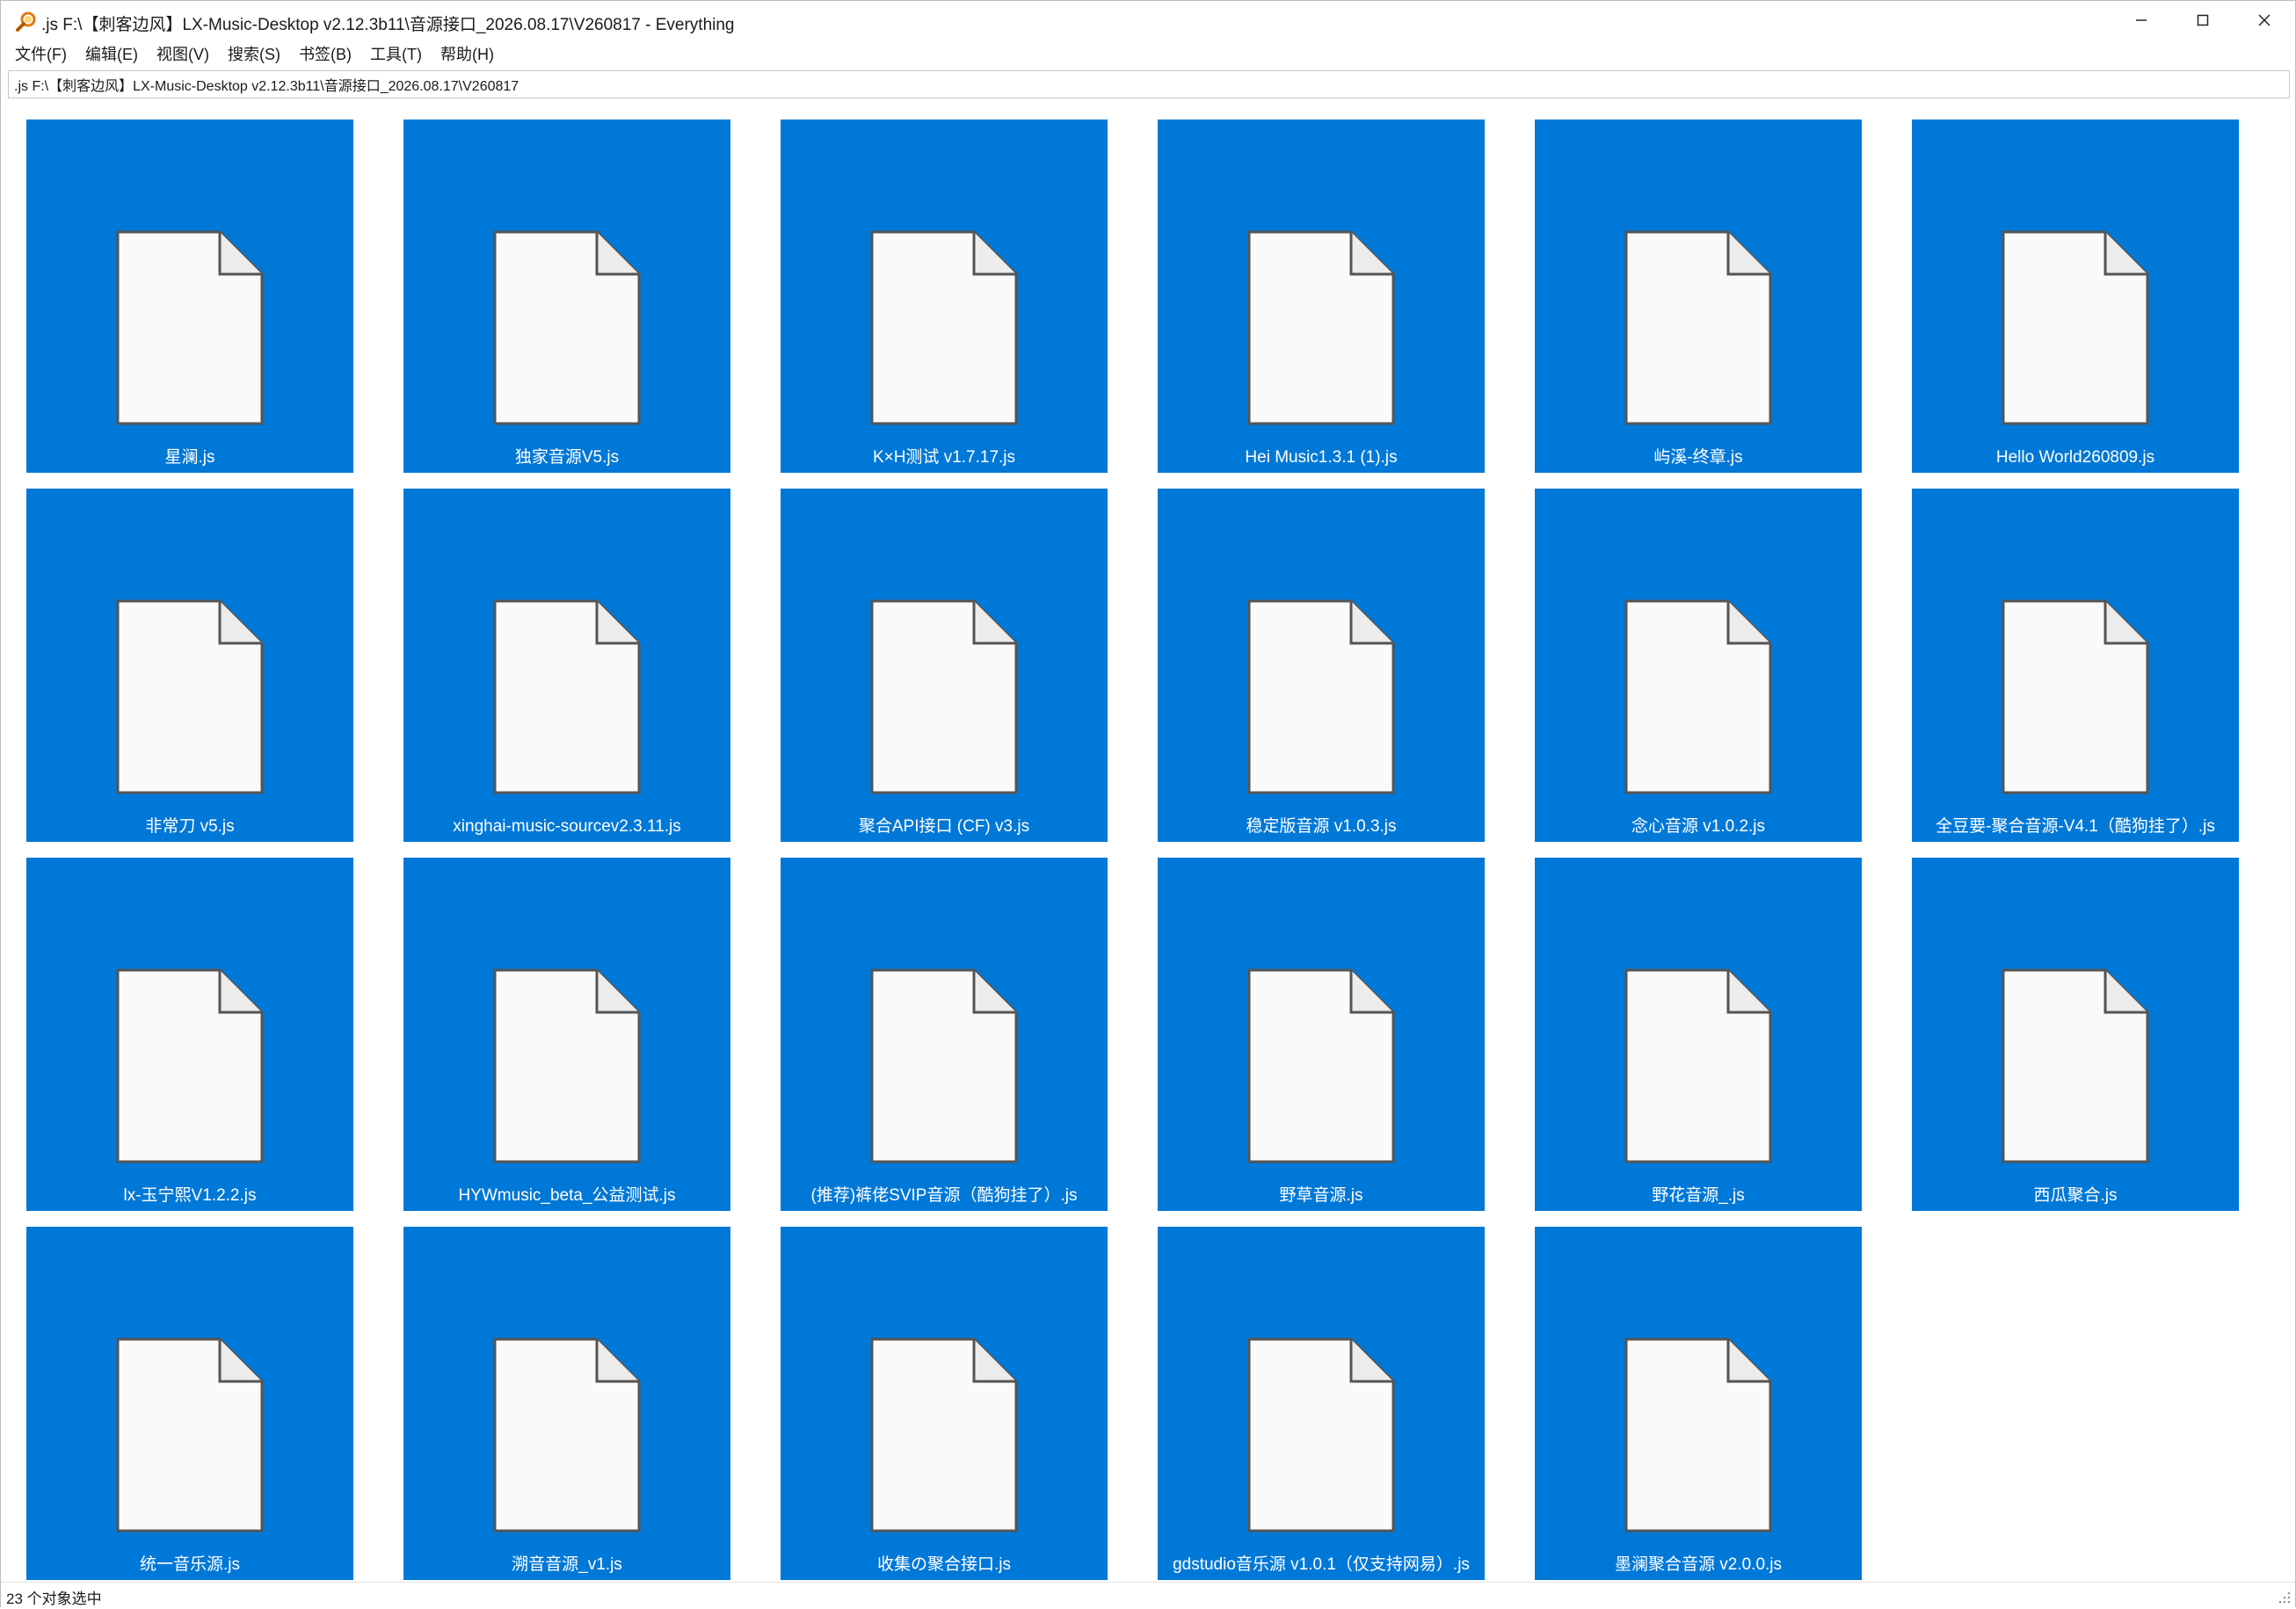 The width and height of the screenshot is (2296, 1609). I want to click on file-tile: HYWmusic_beta_公益测试.js, so click(566, 1035).